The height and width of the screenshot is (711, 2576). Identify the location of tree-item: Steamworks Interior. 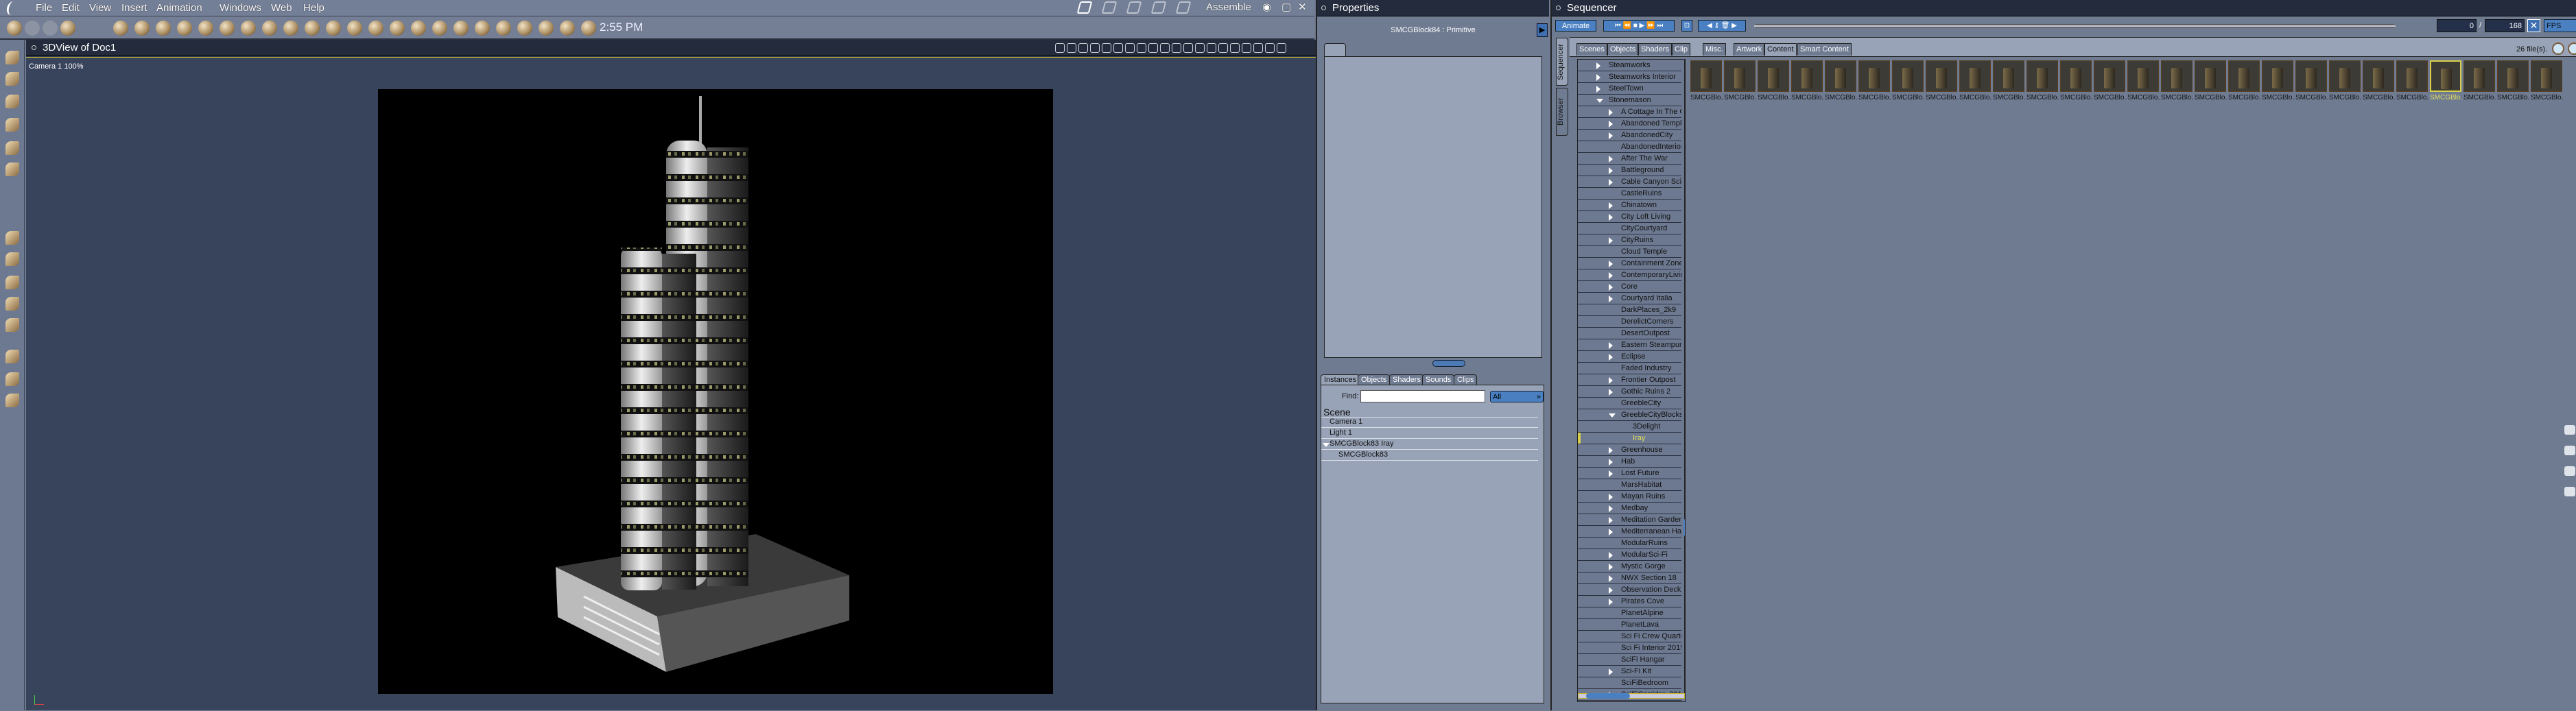
(1629, 77).